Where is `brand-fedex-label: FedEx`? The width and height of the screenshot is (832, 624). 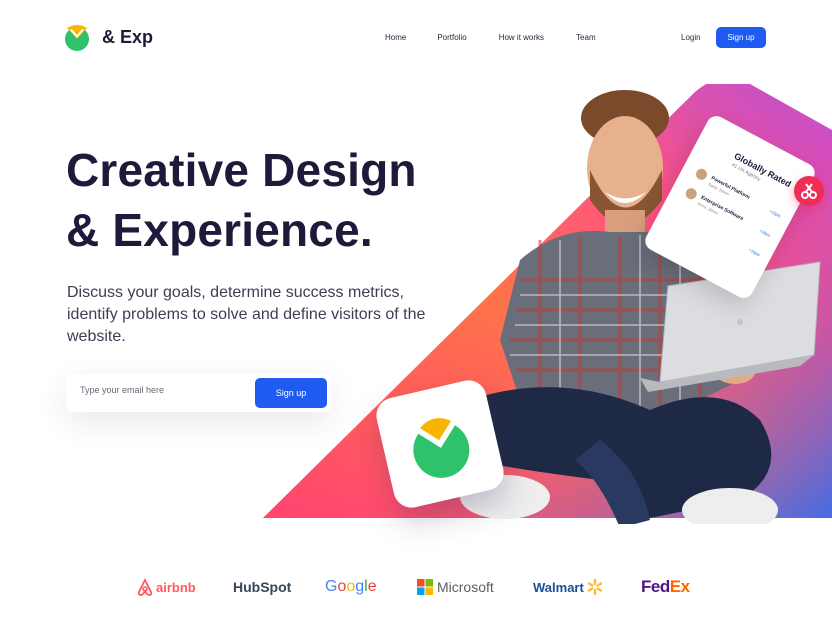 brand-fedex-label: FedEx is located at coordinates (665, 586).